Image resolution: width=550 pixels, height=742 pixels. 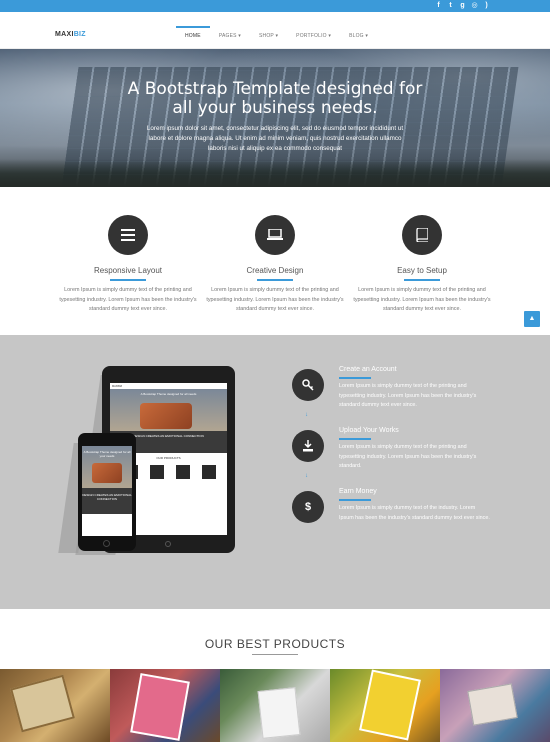 I want to click on social-links: f t g ◎ ), so click(x=462, y=6).